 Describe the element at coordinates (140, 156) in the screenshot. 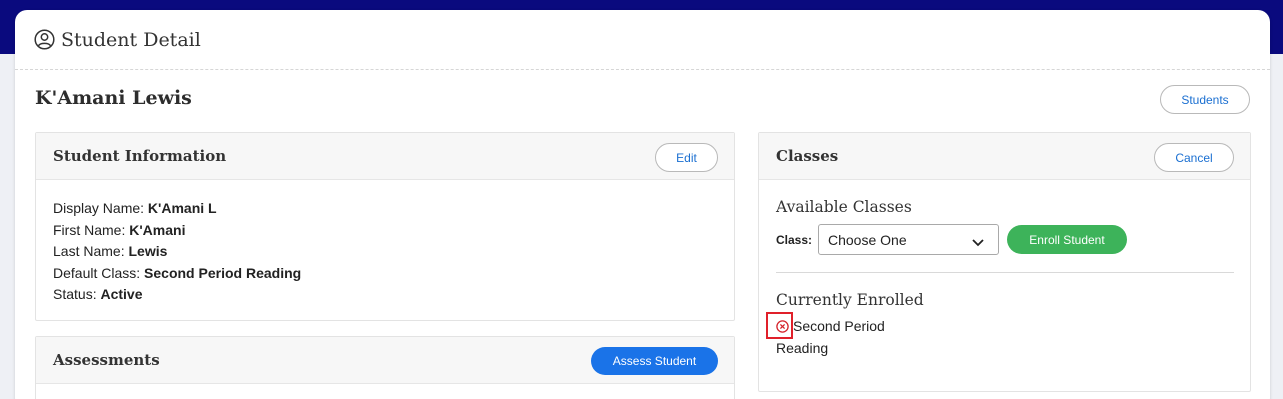

I see `student-information-title: Student Information` at that location.